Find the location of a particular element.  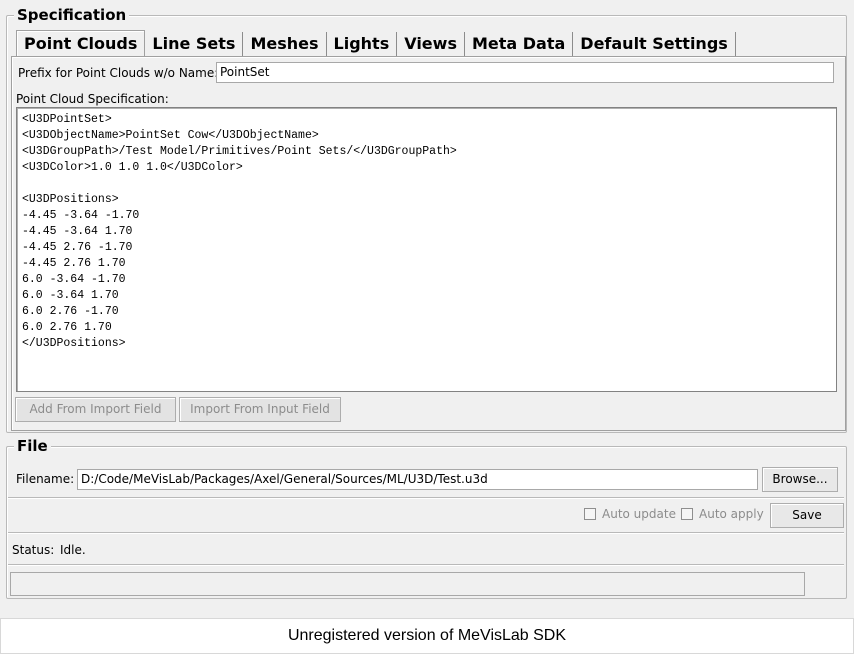

auto-apply-checkbox: Auto apply is located at coordinates (722, 514).